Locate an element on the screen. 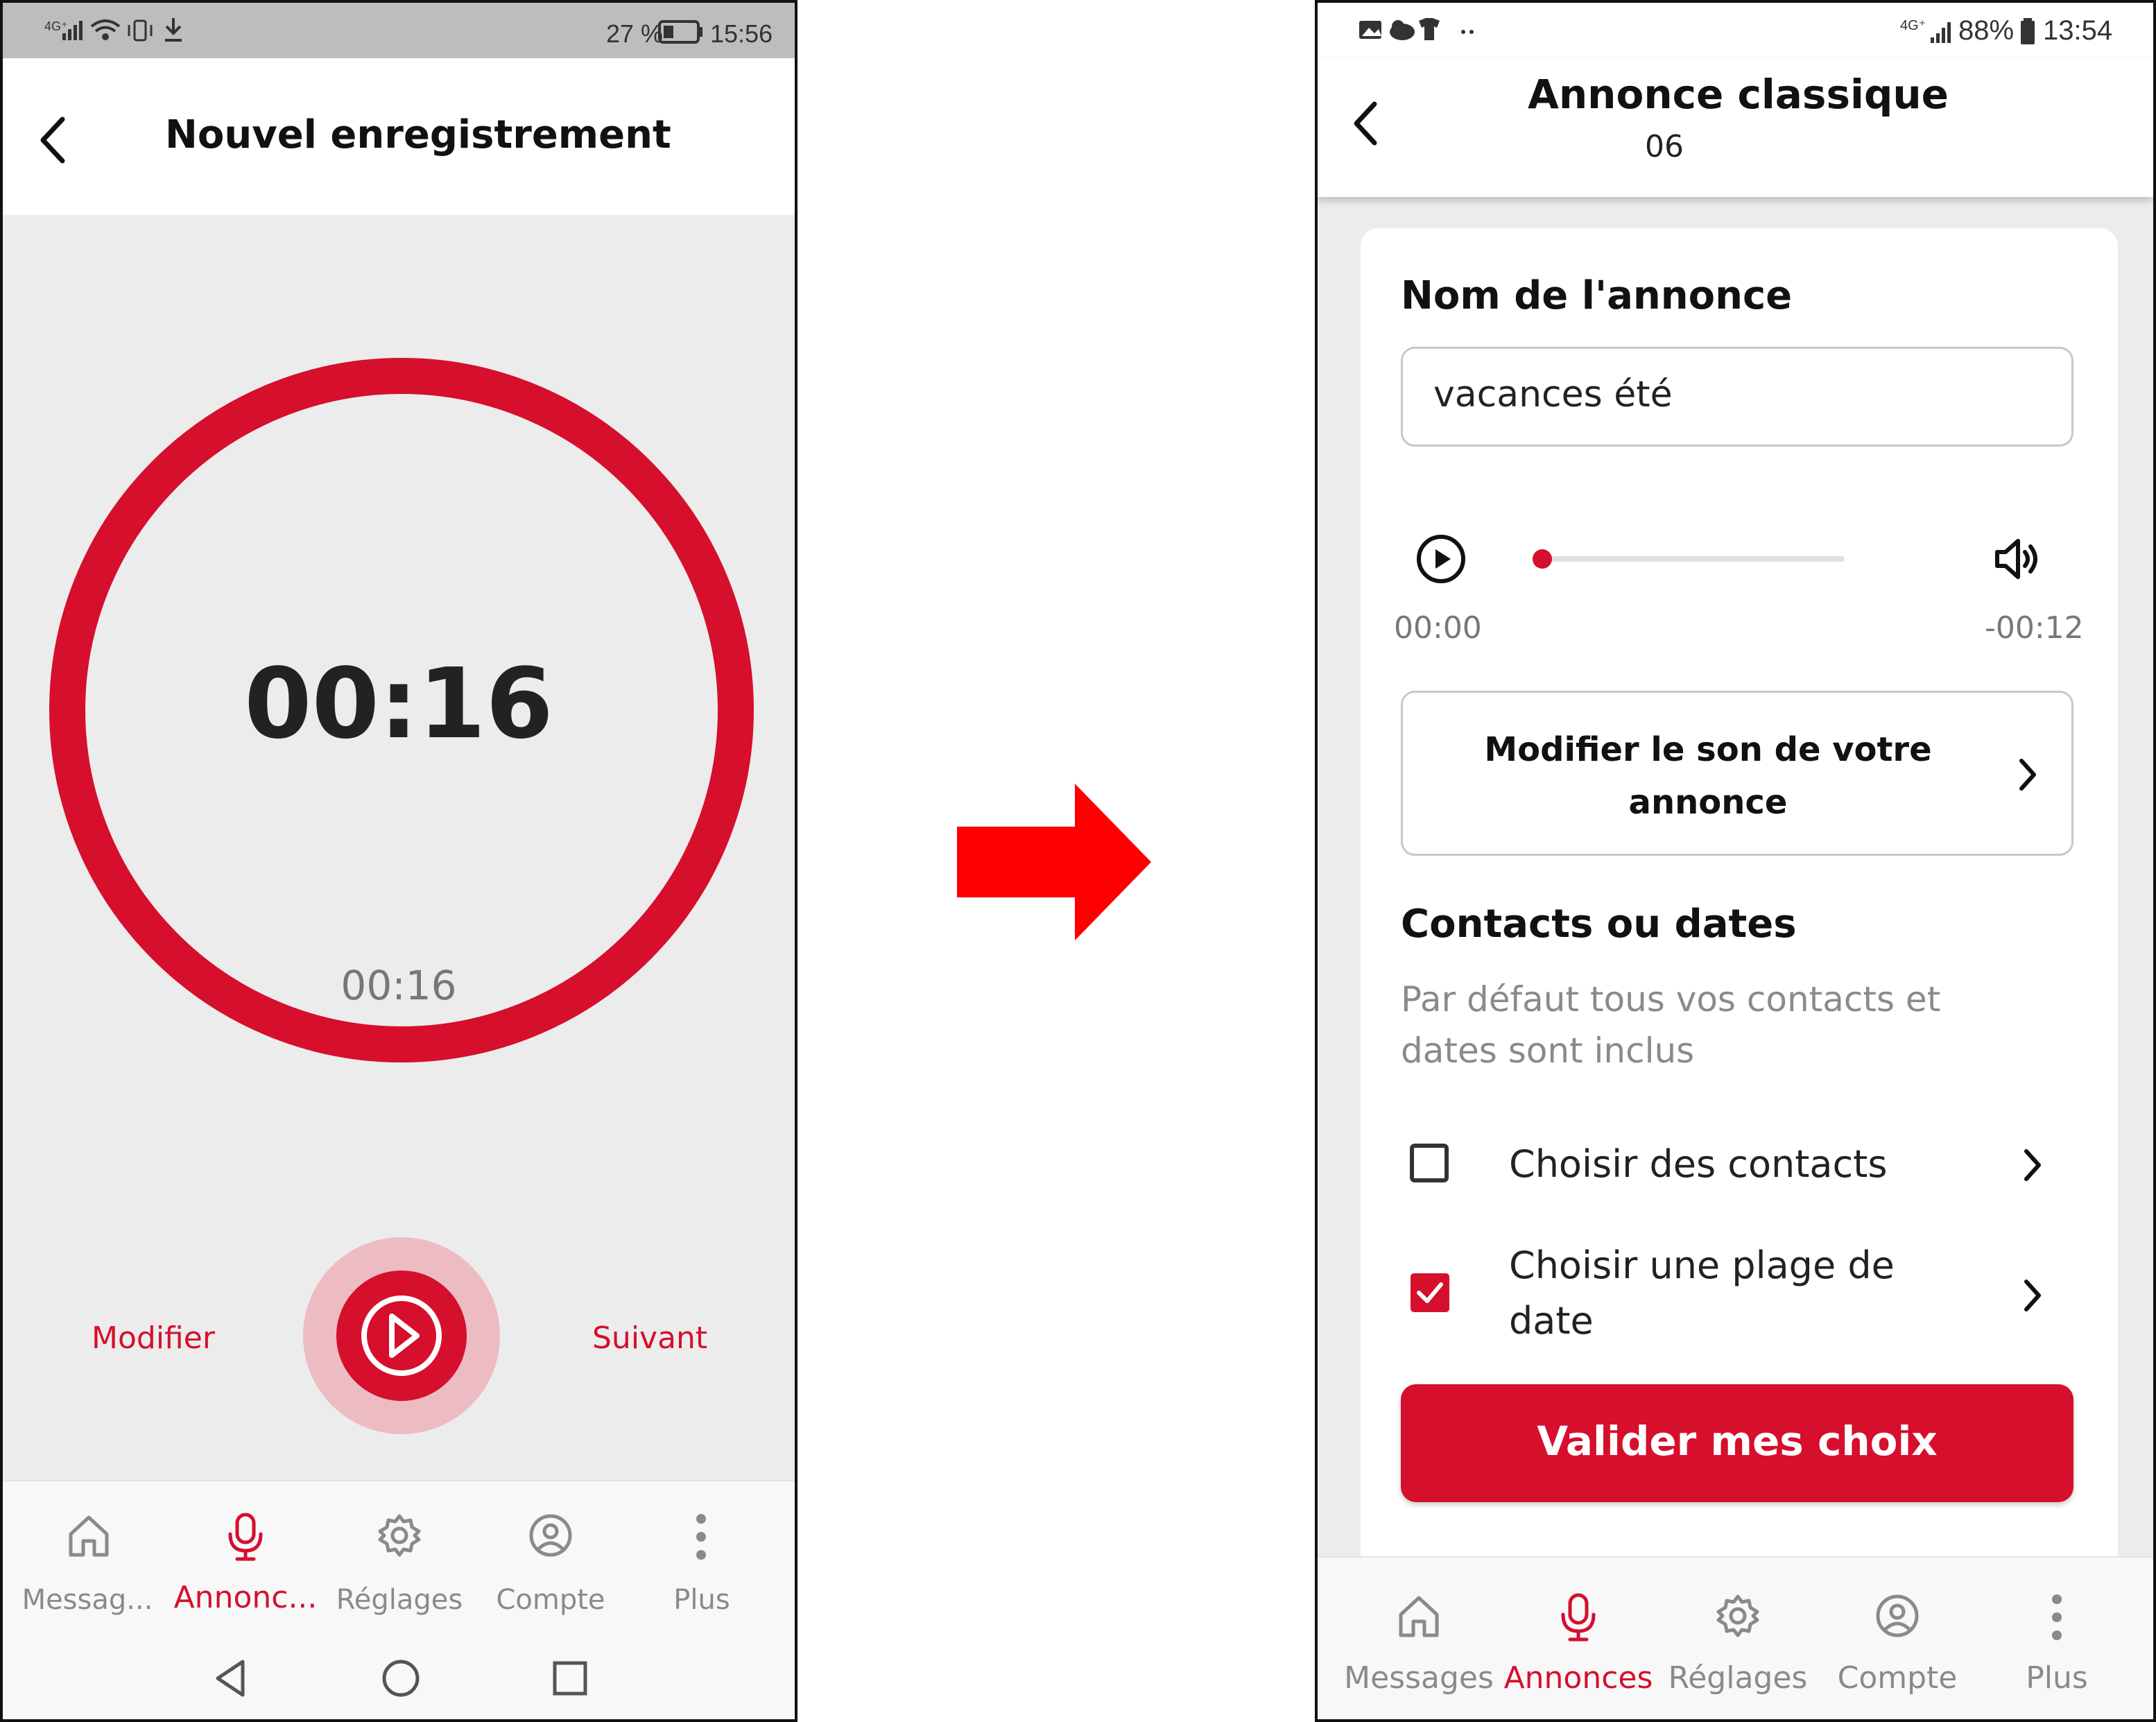 This screenshot has width=2156, height=1722. checkbox-unchecked-icon is located at coordinates (1430, 1164).